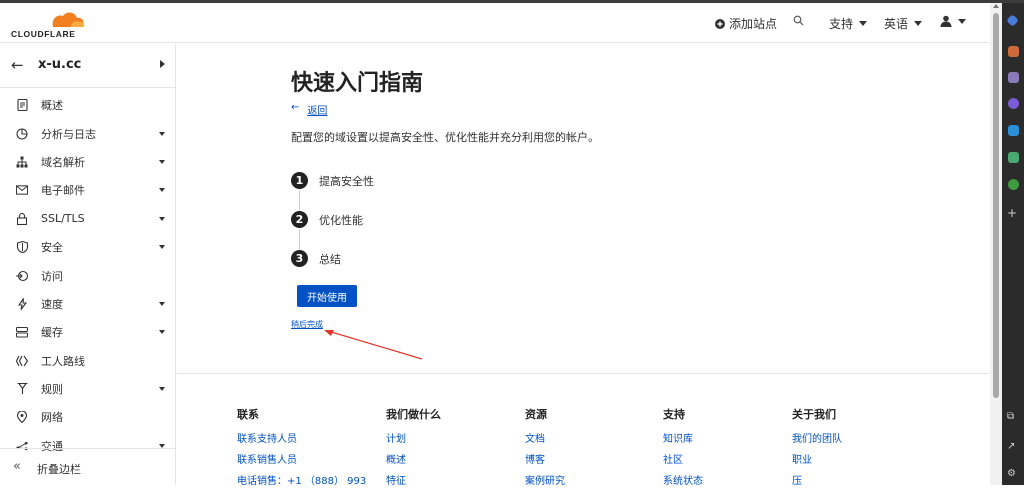 The height and width of the screenshot is (493, 1024). Describe the element at coordinates (88, 219) in the screenshot. I see `sidebar-item: SSL/TLS` at that location.